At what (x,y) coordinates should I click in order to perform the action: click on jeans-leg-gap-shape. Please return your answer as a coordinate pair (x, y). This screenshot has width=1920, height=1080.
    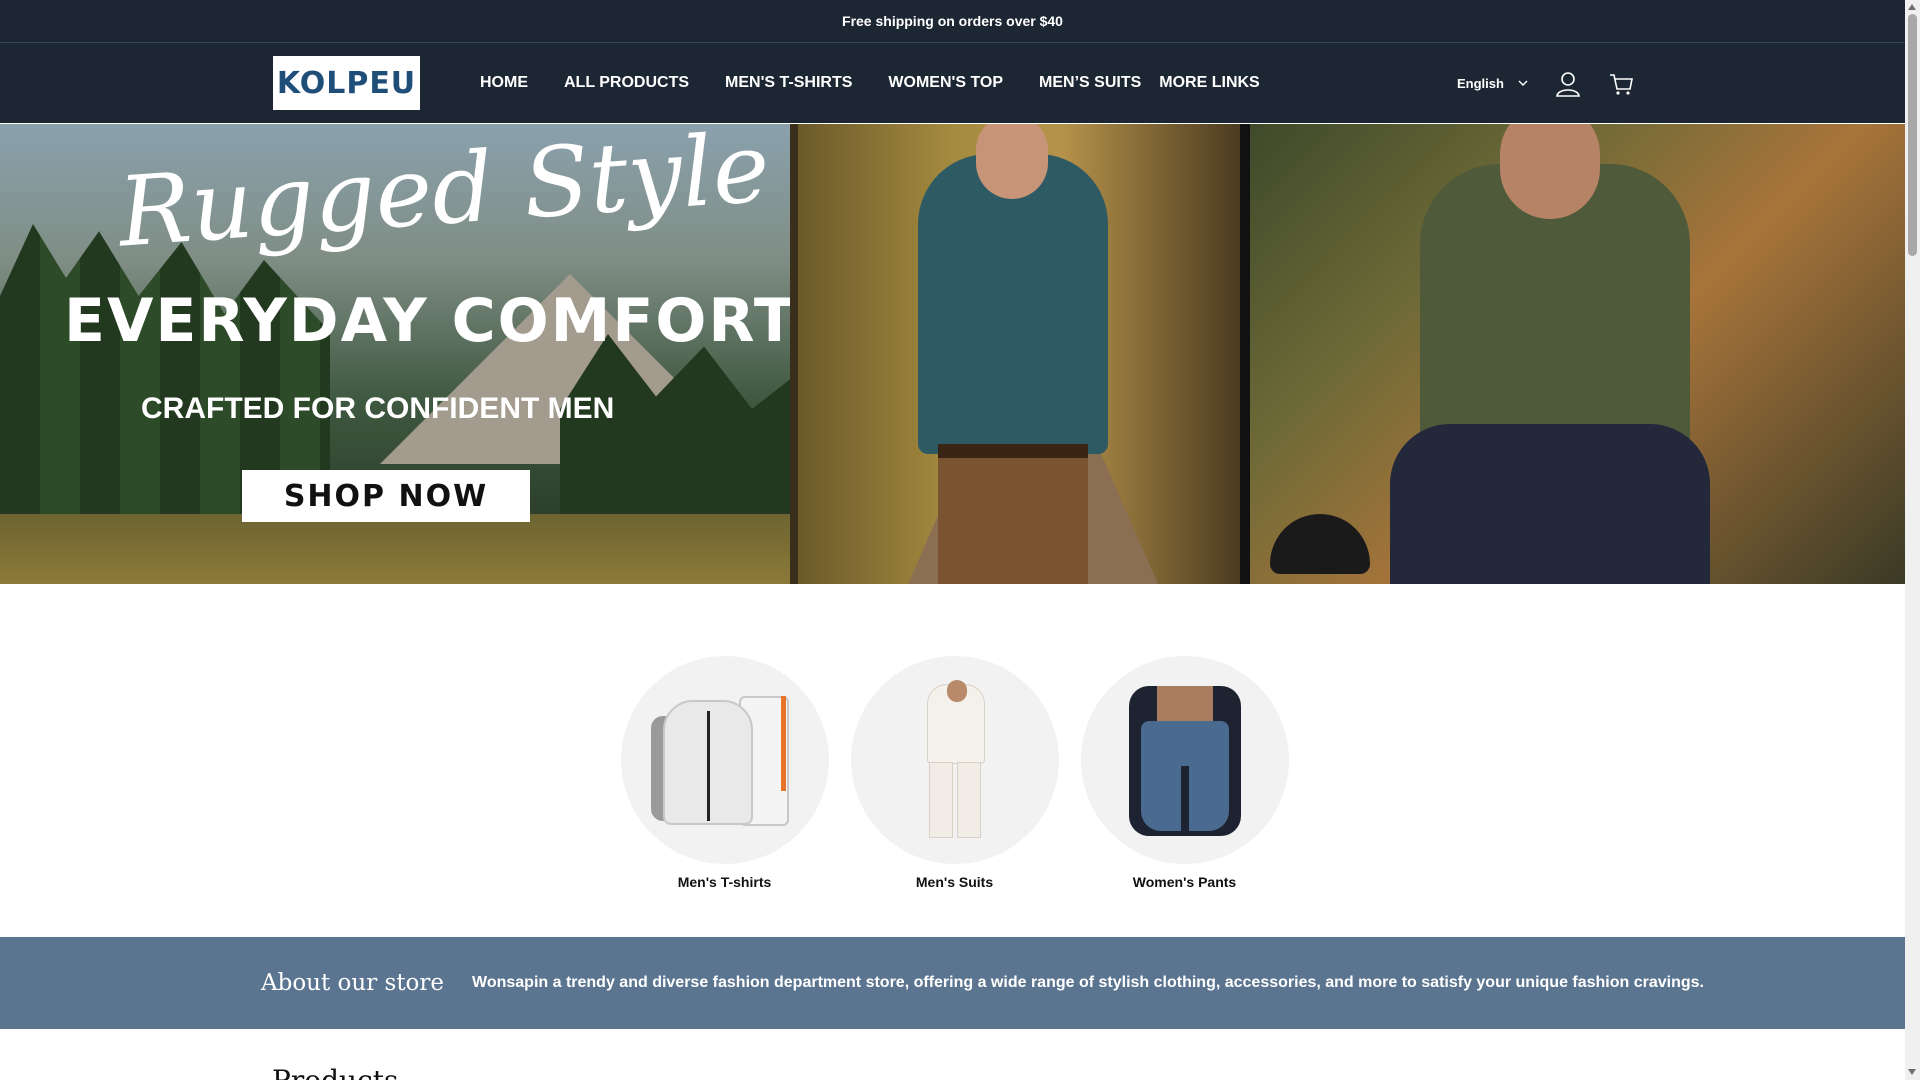
    Looking at the image, I should click on (1184, 798).